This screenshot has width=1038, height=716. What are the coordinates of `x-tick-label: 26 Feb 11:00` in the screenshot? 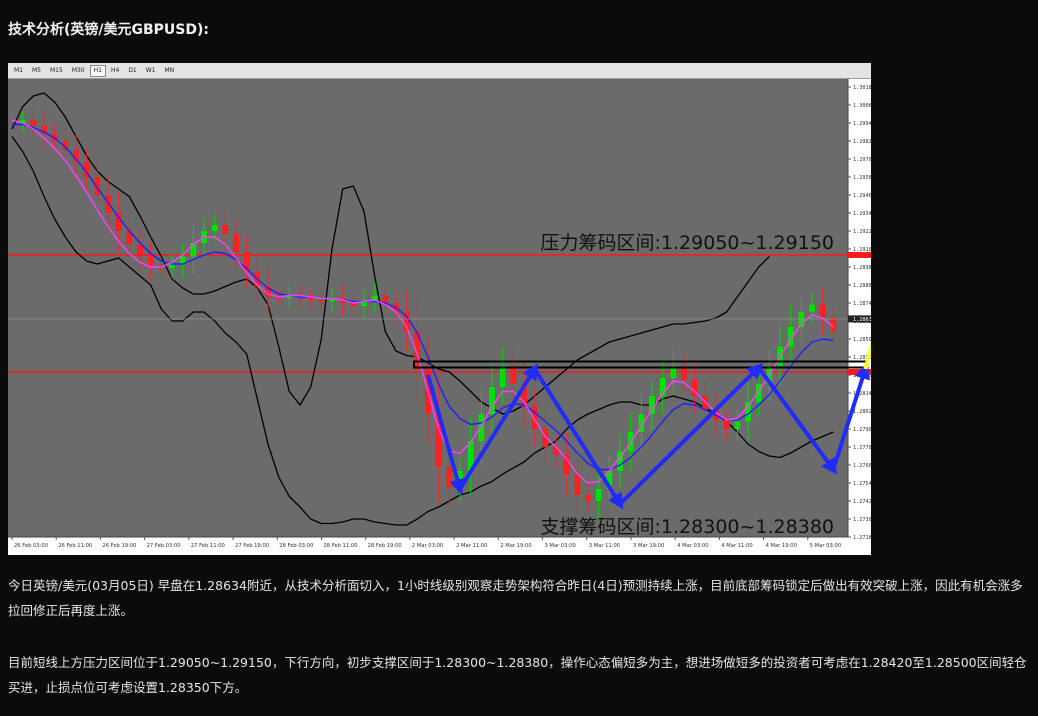 It's located at (75, 546).